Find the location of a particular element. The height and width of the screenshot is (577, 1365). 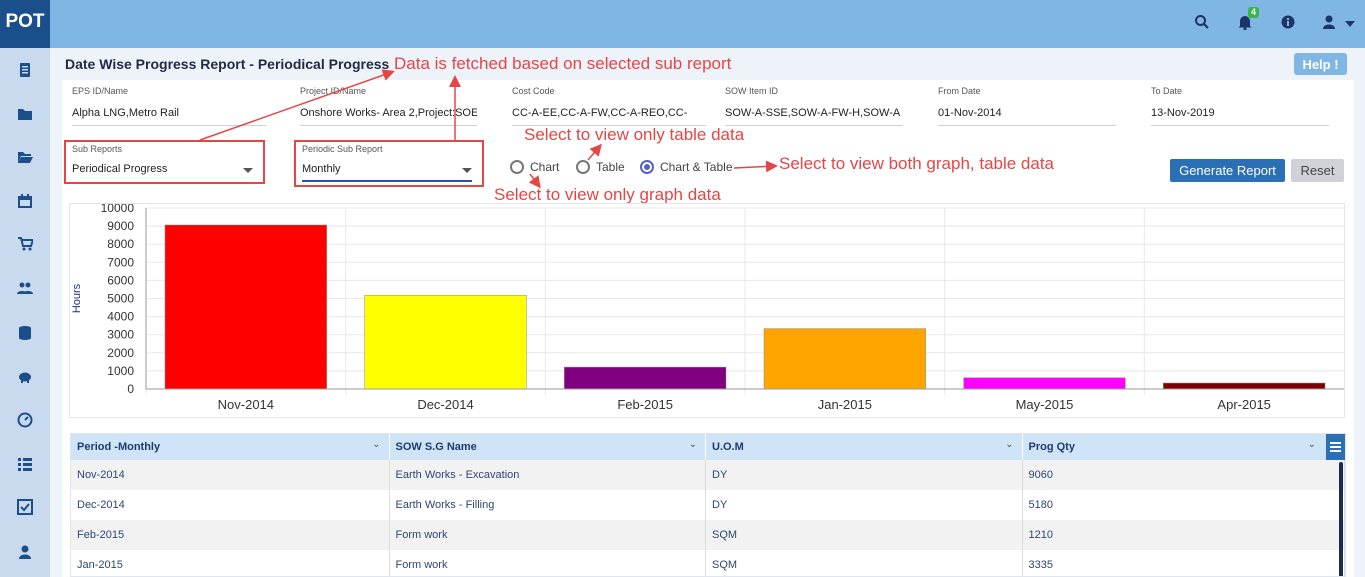

y-tick-label: 9000 is located at coordinates (120, 226).